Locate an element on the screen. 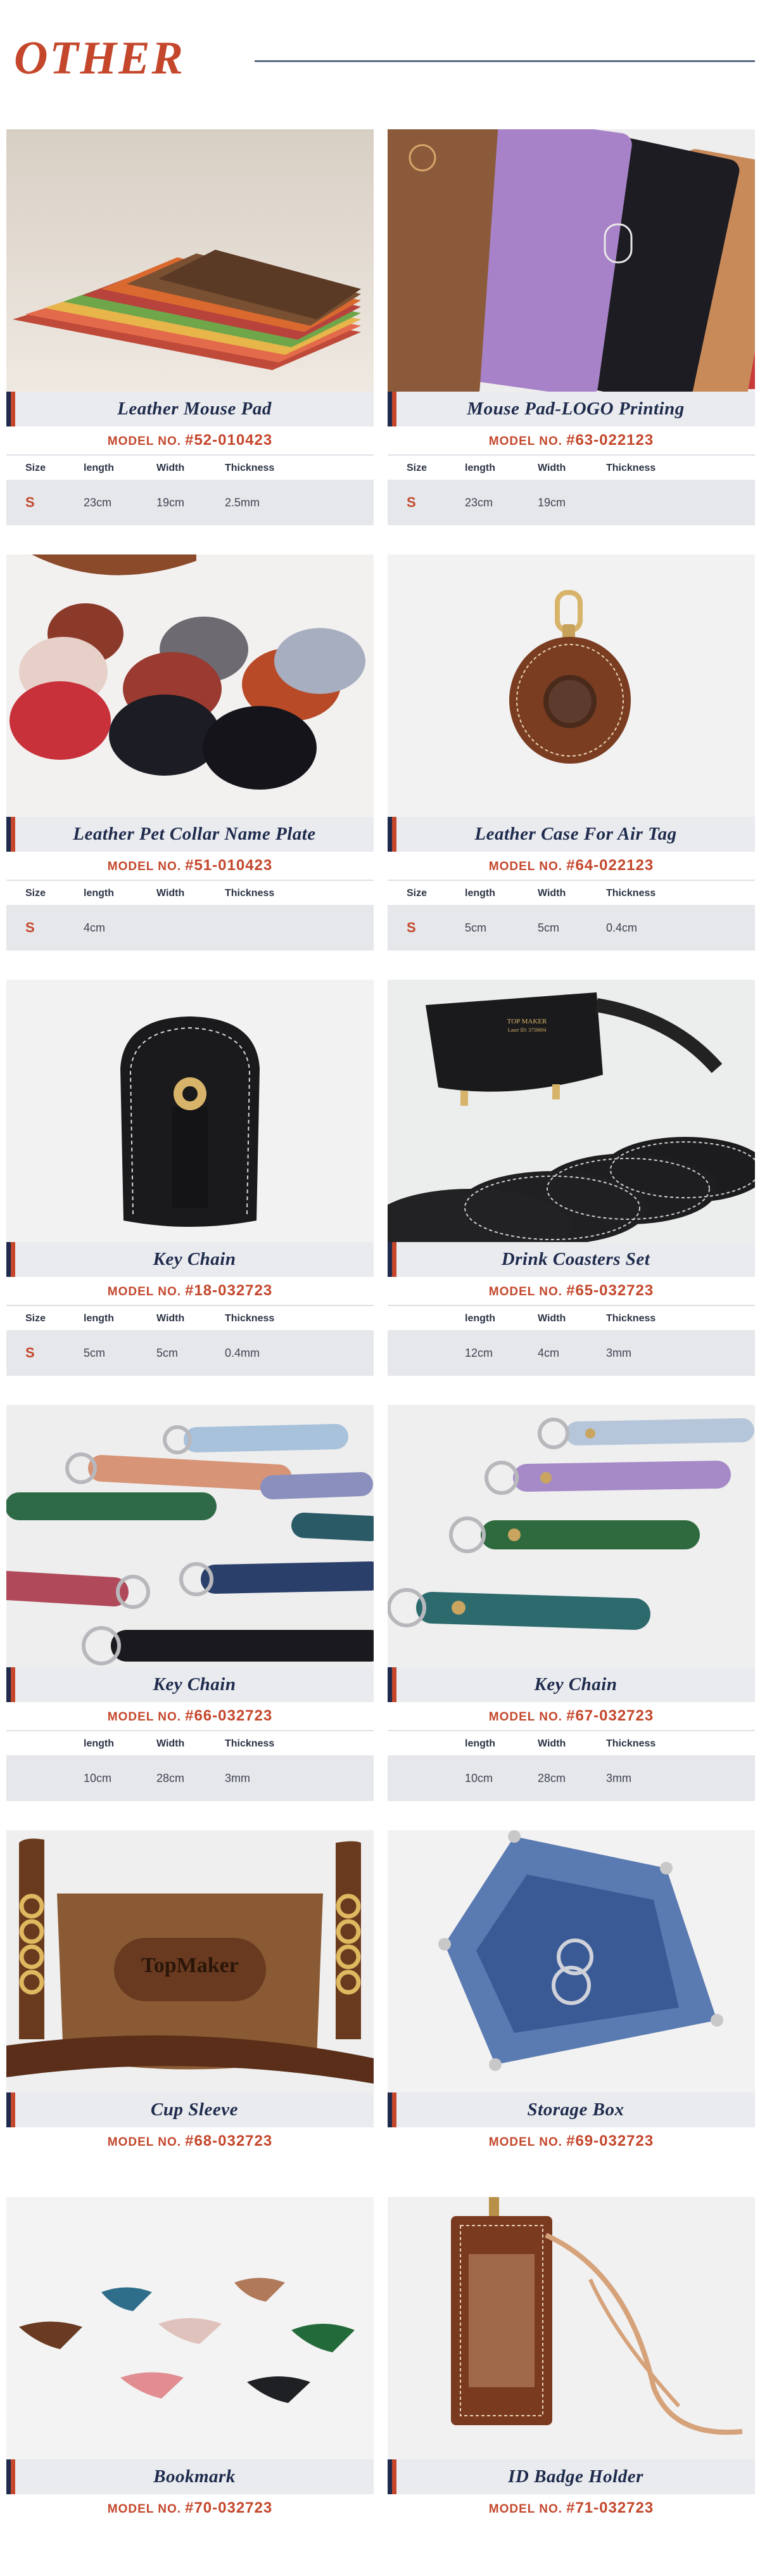 The image size is (760, 2576). product-name-bar: Leather Mouse Pad is located at coordinates (190, 409).